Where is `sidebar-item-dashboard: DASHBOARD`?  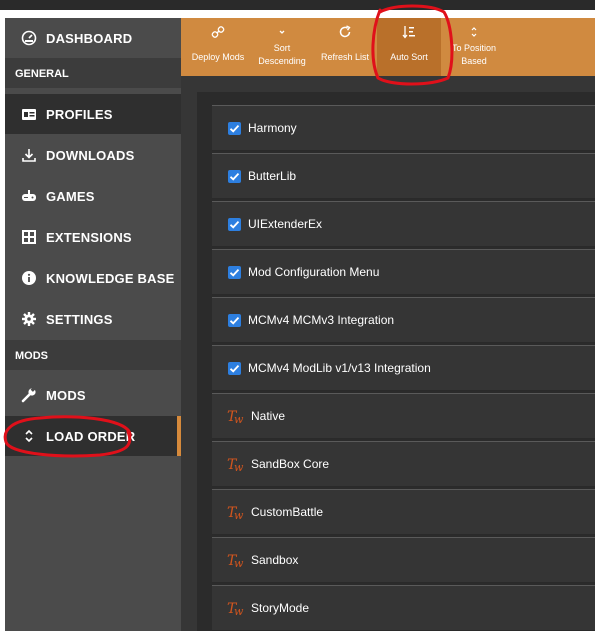 sidebar-item-dashboard: DASHBOARD is located at coordinates (93, 38).